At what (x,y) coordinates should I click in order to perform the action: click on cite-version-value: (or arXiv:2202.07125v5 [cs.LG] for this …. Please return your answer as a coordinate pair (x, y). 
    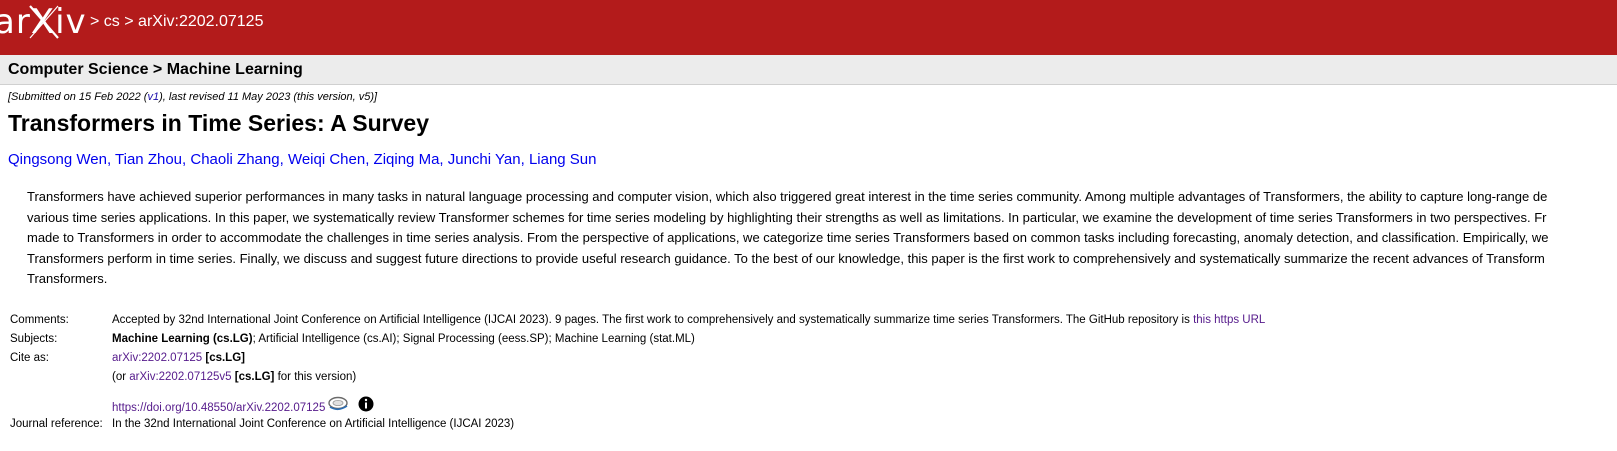
    Looking at the image, I should click on (234, 377).